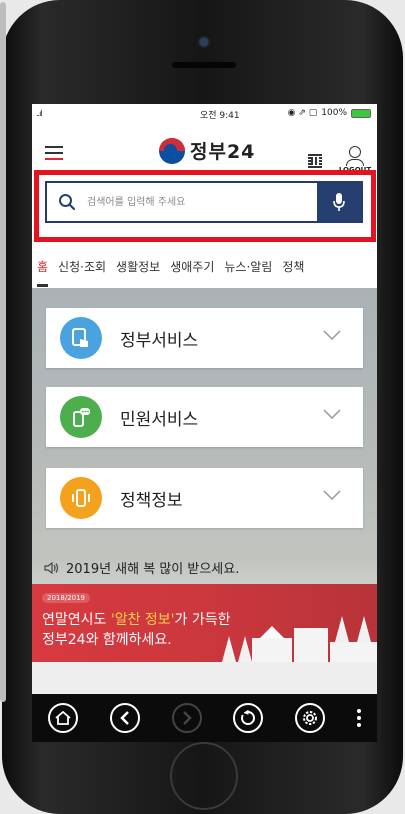 This screenshot has width=405, height=814. Describe the element at coordinates (54, 153) in the screenshot. I see `menu-icon` at that location.